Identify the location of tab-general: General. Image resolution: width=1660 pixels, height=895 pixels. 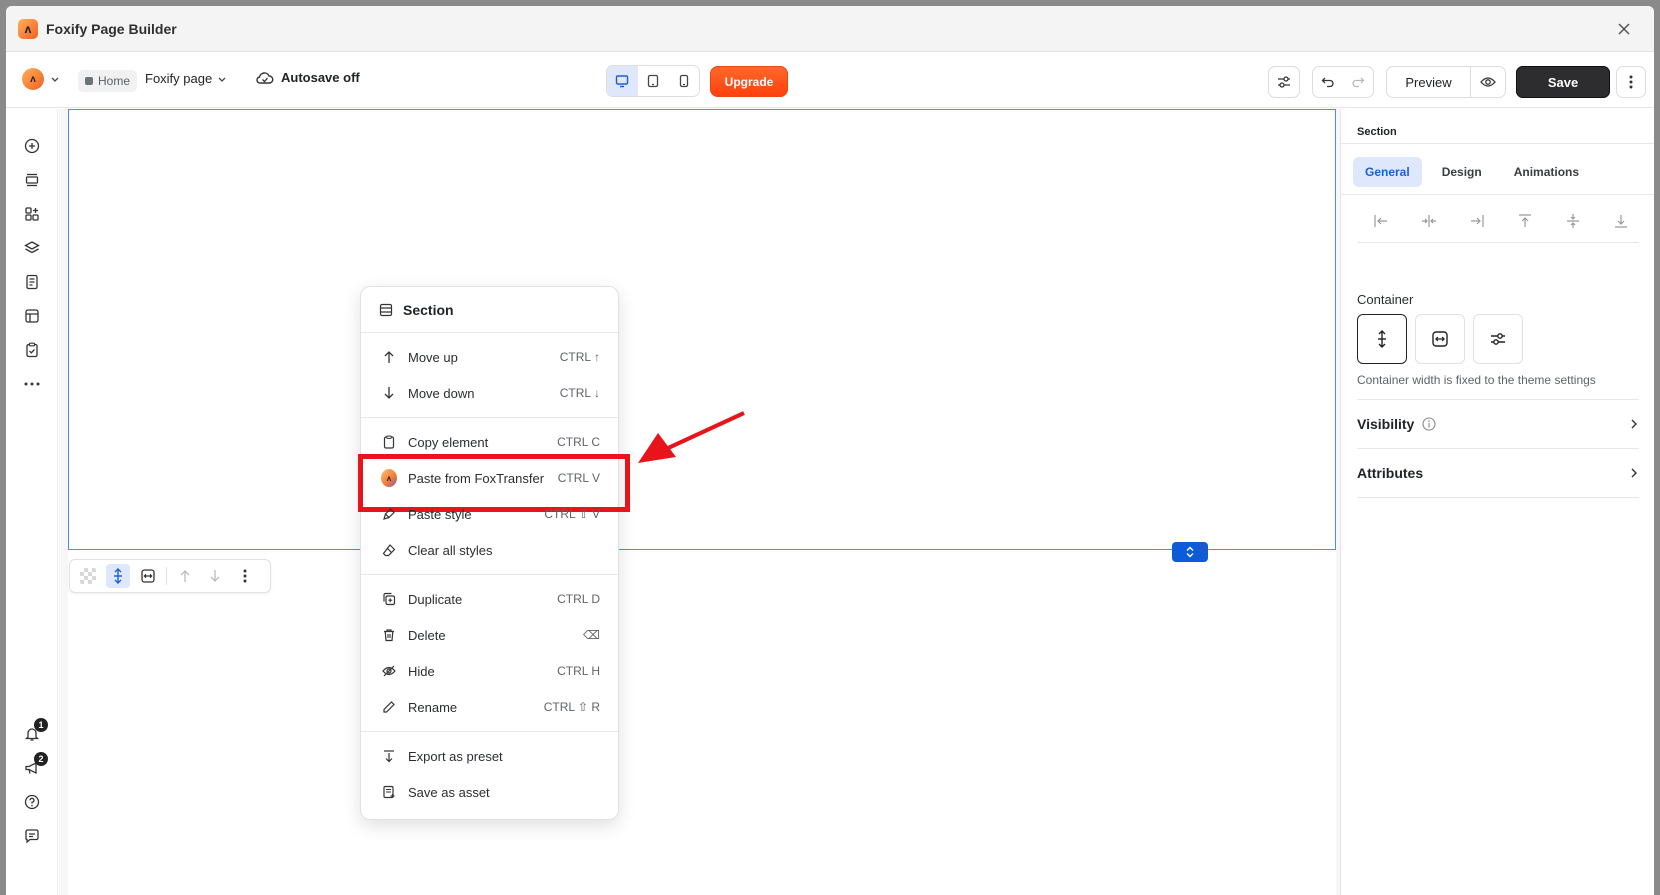
(1387, 172).